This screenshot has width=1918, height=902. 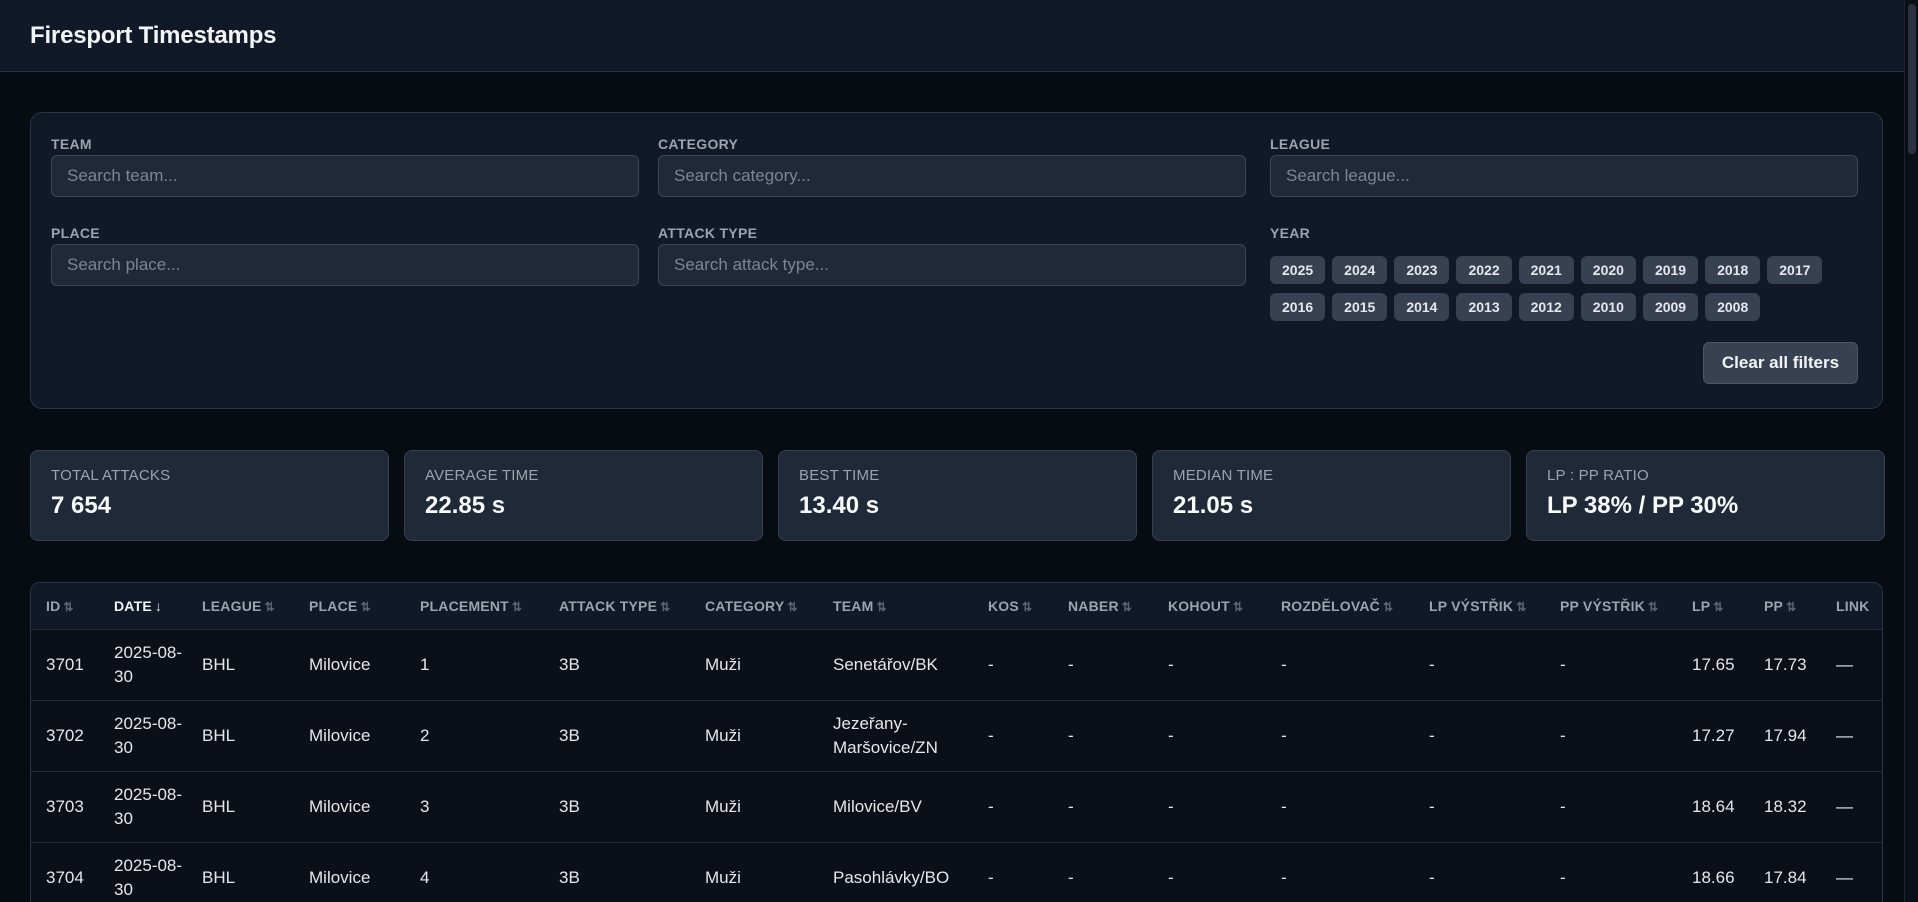 I want to click on column-header-lp: LP ⇅, so click(x=1713, y=606).